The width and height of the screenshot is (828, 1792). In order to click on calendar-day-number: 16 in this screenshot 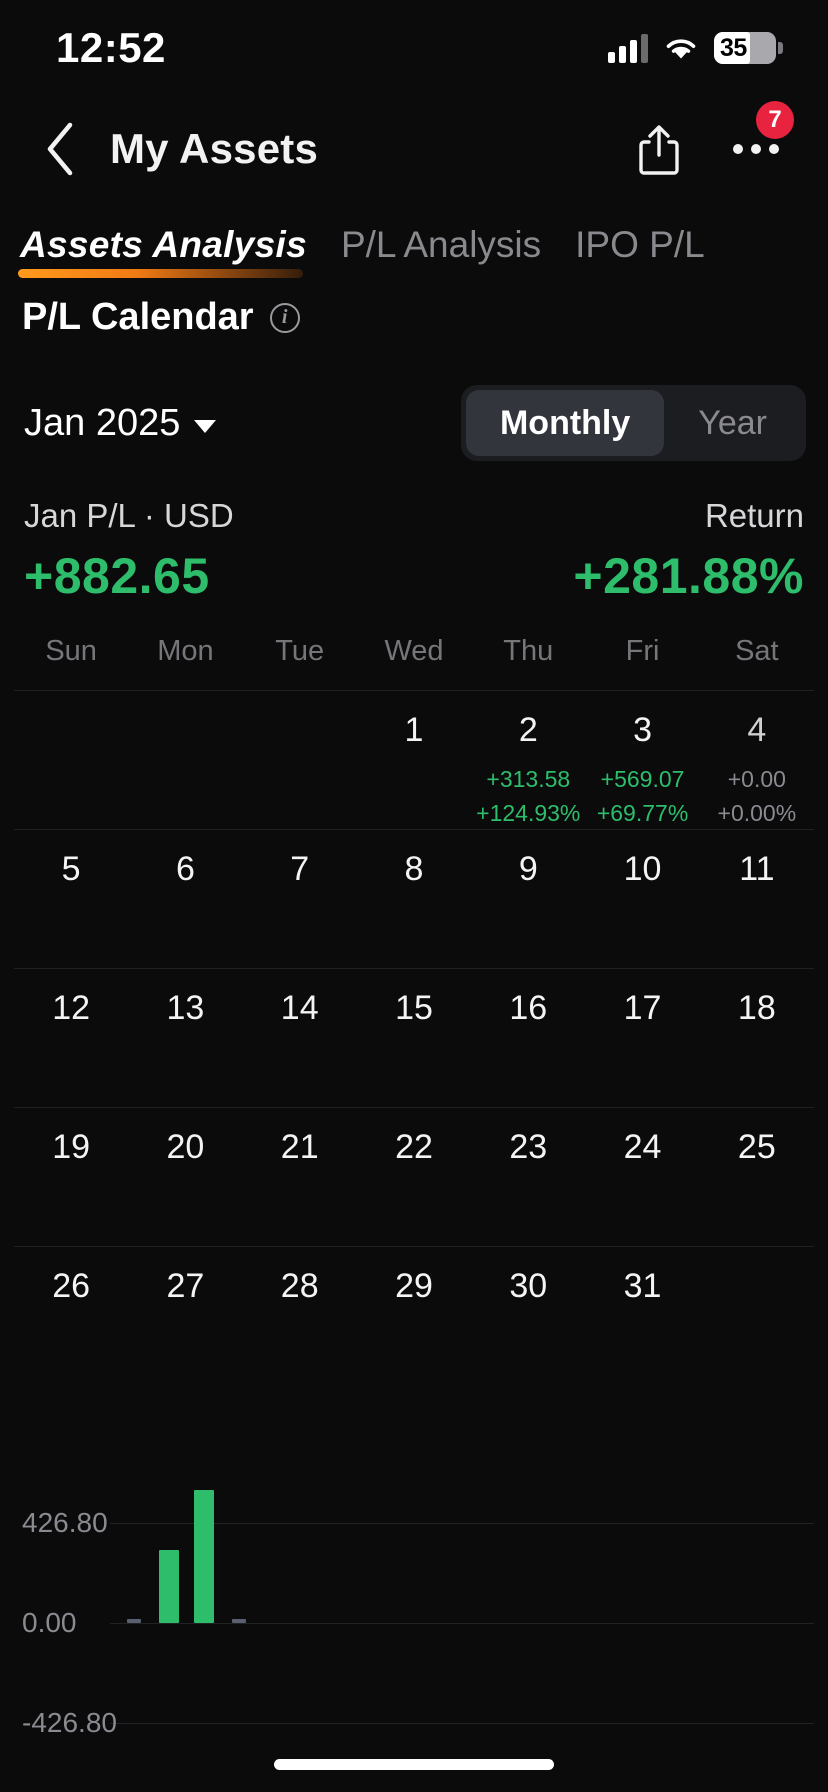, I will do `click(528, 1008)`.